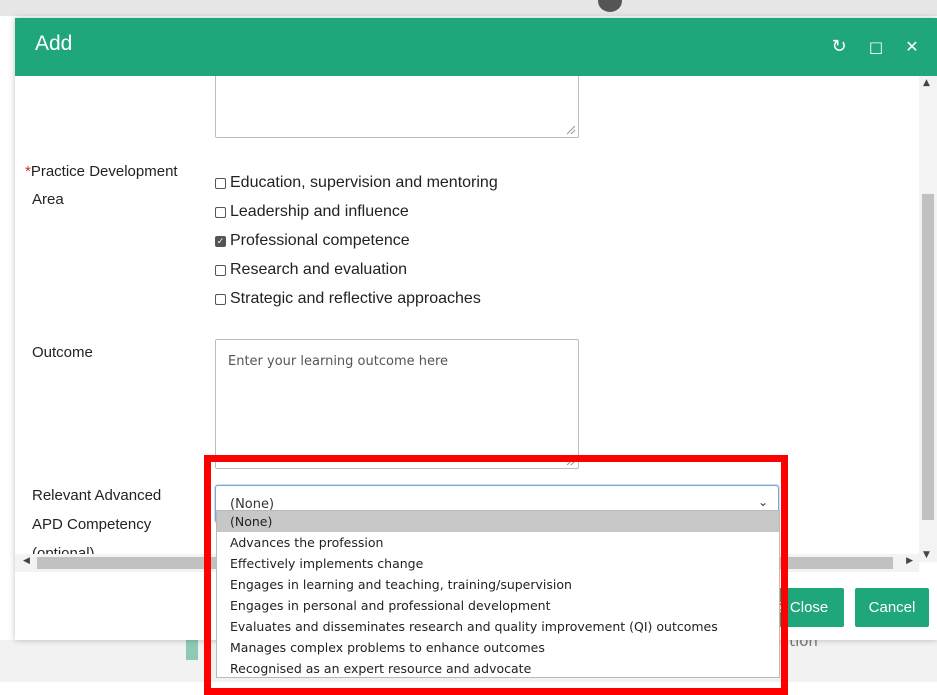 The image size is (937, 695). Describe the element at coordinates (97, 495) in the screenshot. I see `competency-label-line1: Relevant Advanced` at that location.